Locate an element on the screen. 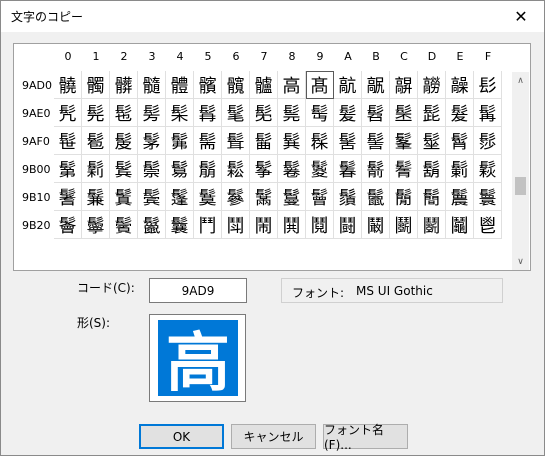 This screenshot has height=456, width=545. character-cell: 髢 is located at coordinates (124, 113).